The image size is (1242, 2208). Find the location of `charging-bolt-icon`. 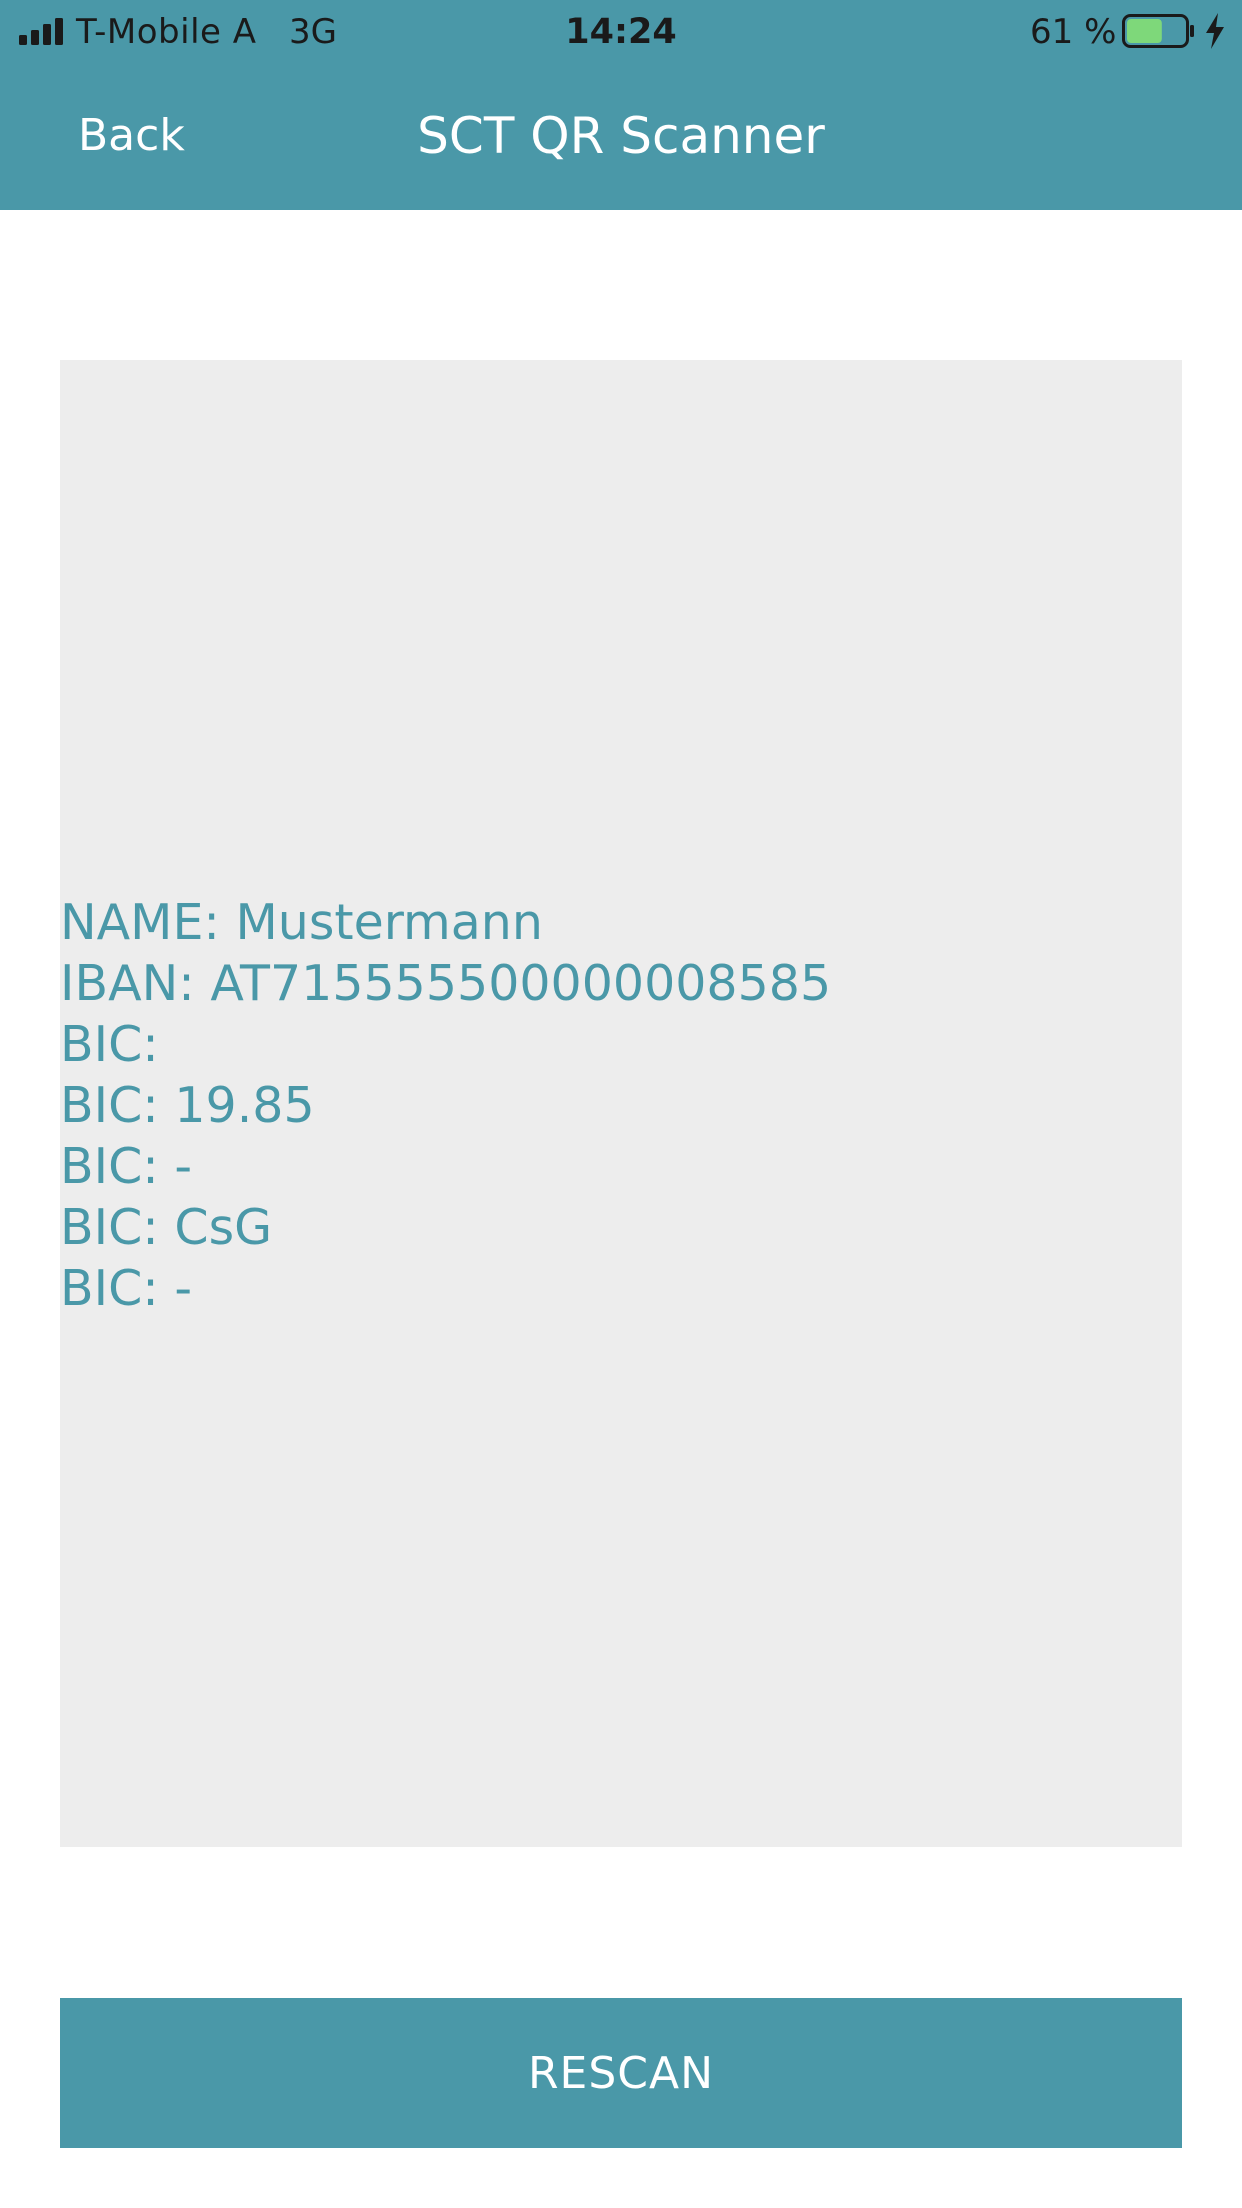

charging-bolt-icon is located at coordinates (1215, 31).